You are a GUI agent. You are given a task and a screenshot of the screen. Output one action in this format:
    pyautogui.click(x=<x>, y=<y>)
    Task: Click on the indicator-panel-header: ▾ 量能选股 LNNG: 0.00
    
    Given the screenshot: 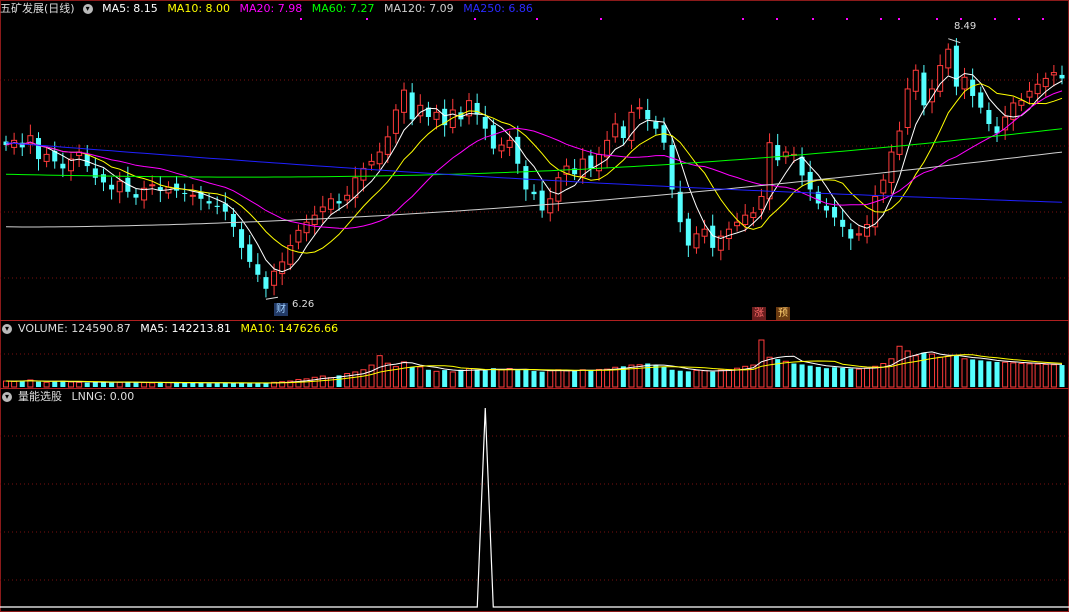 What is the action you would take?
    pyautogui.click(x=70, y=397)
    